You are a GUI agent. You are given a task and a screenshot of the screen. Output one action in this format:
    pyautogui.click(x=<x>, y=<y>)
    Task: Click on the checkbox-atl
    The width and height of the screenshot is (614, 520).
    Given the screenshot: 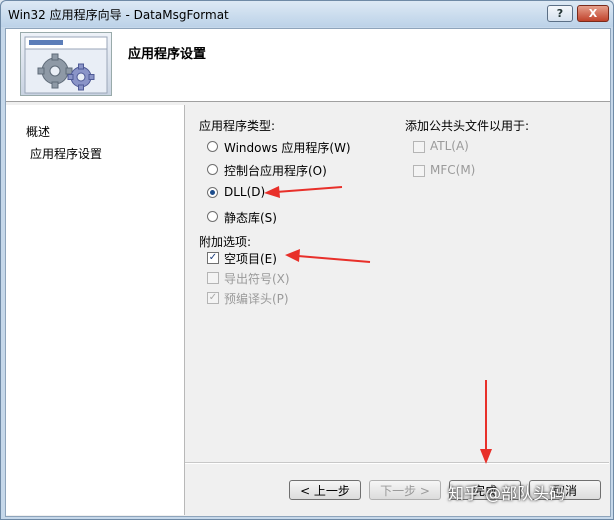 What is the action you would take?
    pyautogui.click(x=419, y=147)
    